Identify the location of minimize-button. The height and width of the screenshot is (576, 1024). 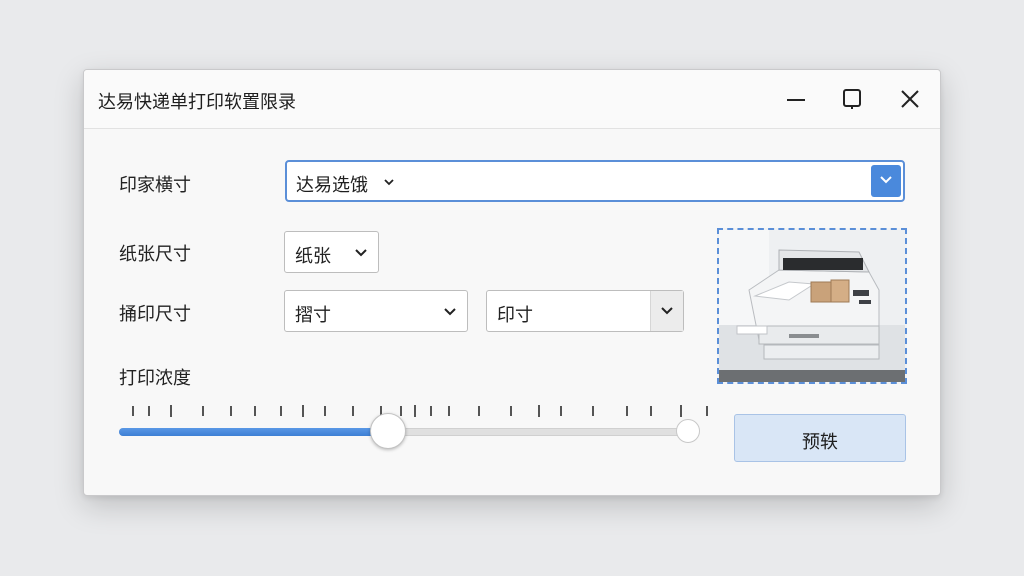
(796, 99).